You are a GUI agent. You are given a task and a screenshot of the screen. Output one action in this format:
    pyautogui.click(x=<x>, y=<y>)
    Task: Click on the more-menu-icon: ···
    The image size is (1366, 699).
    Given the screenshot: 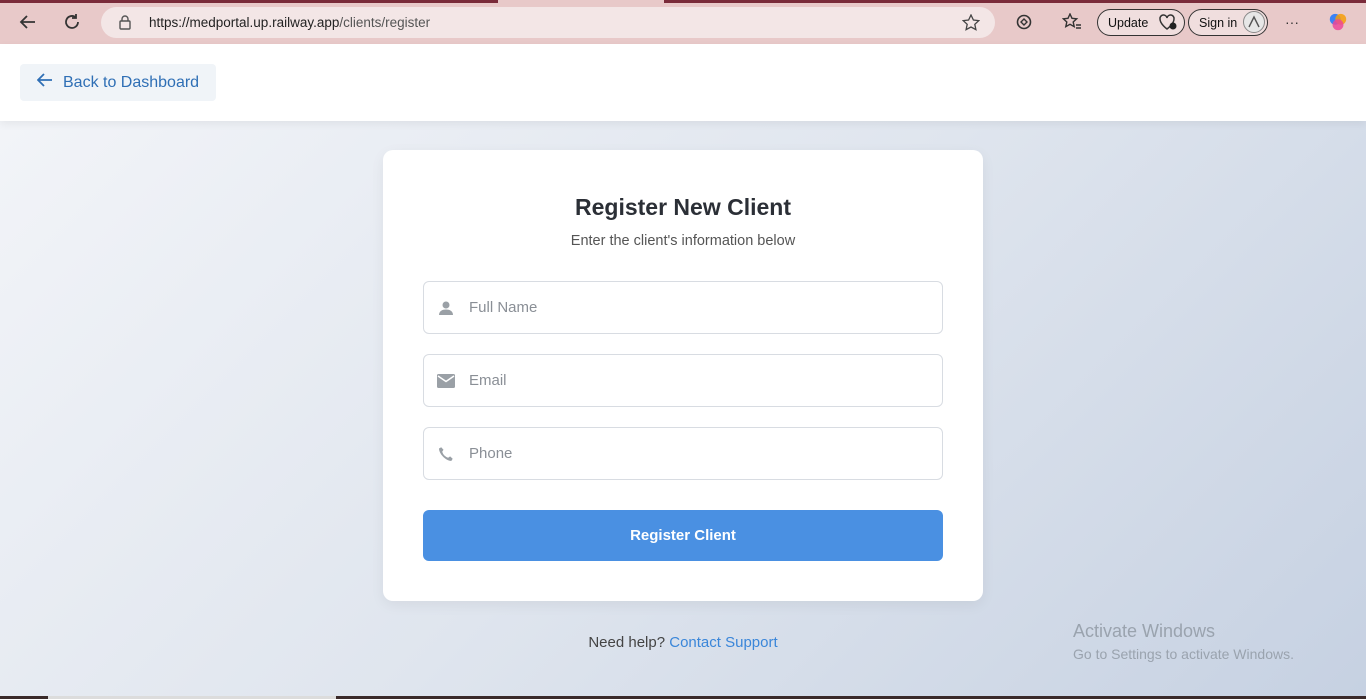 What is the action you would take?
    pyautogui.click(x=1292, y=22)
    